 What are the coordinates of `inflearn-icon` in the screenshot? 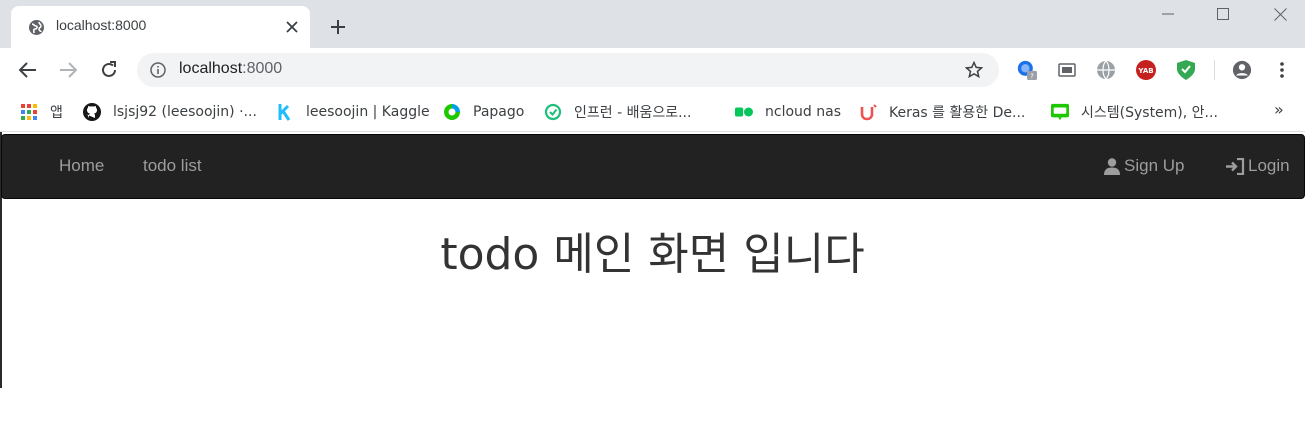 It's located at (553, 112).